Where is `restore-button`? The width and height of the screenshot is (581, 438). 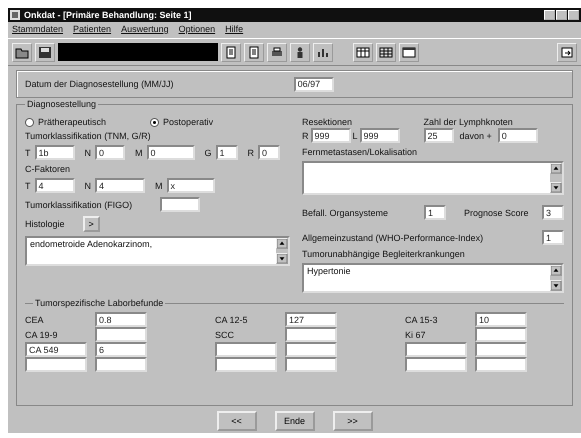 restore-button is located at coordinates (561, 15).